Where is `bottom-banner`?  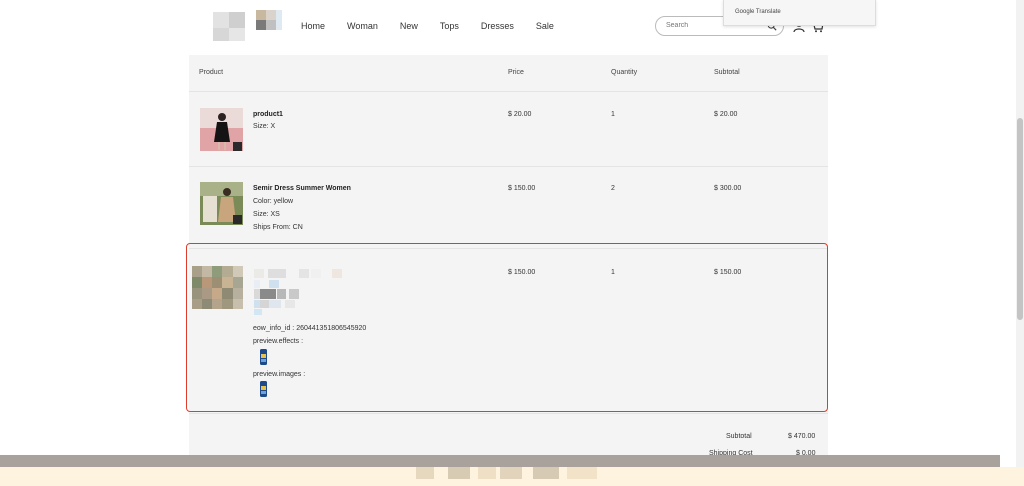 bottom-banner is located at coordinates (512, 476).